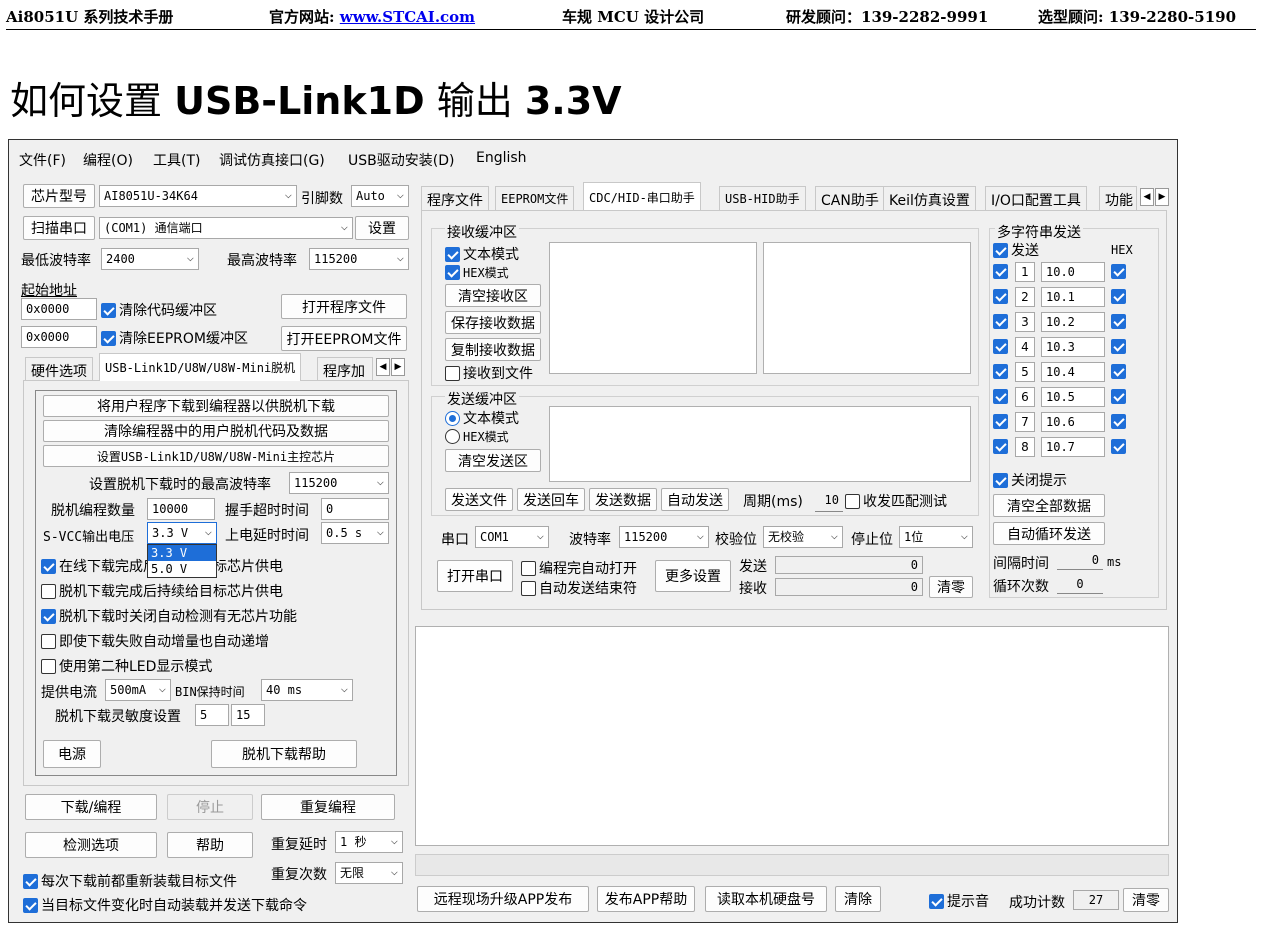 The height and width of the screenshot is (930, 1261). What do you see at coordinates (951, 587) in the screenshot?
I see `clear-counts-button: 清零` at bounding box center [951, 587].